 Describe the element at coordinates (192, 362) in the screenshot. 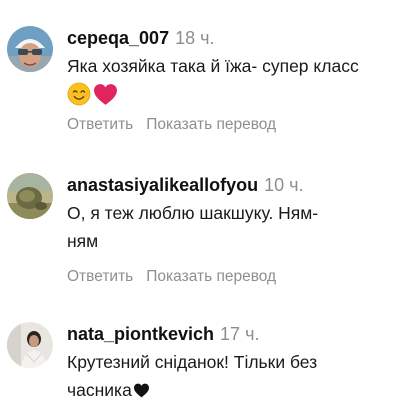

I see `comment-text-line: Крутезний сніданок! Тільки без` at that location.